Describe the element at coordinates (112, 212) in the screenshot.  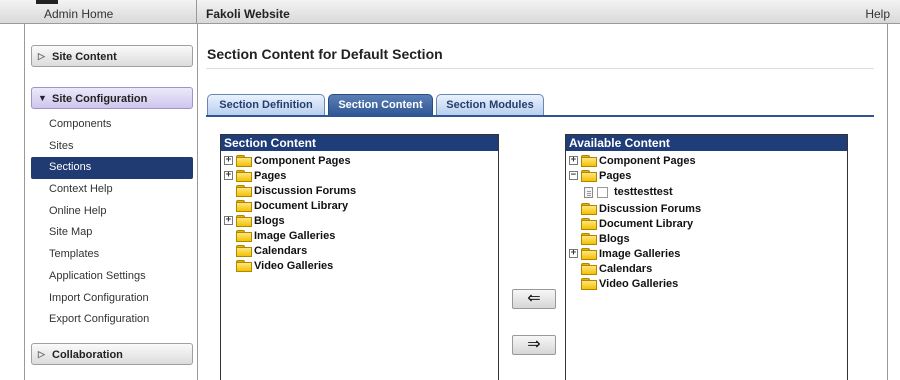
I see `sidebar-item-online-help: Online Help` at that location.